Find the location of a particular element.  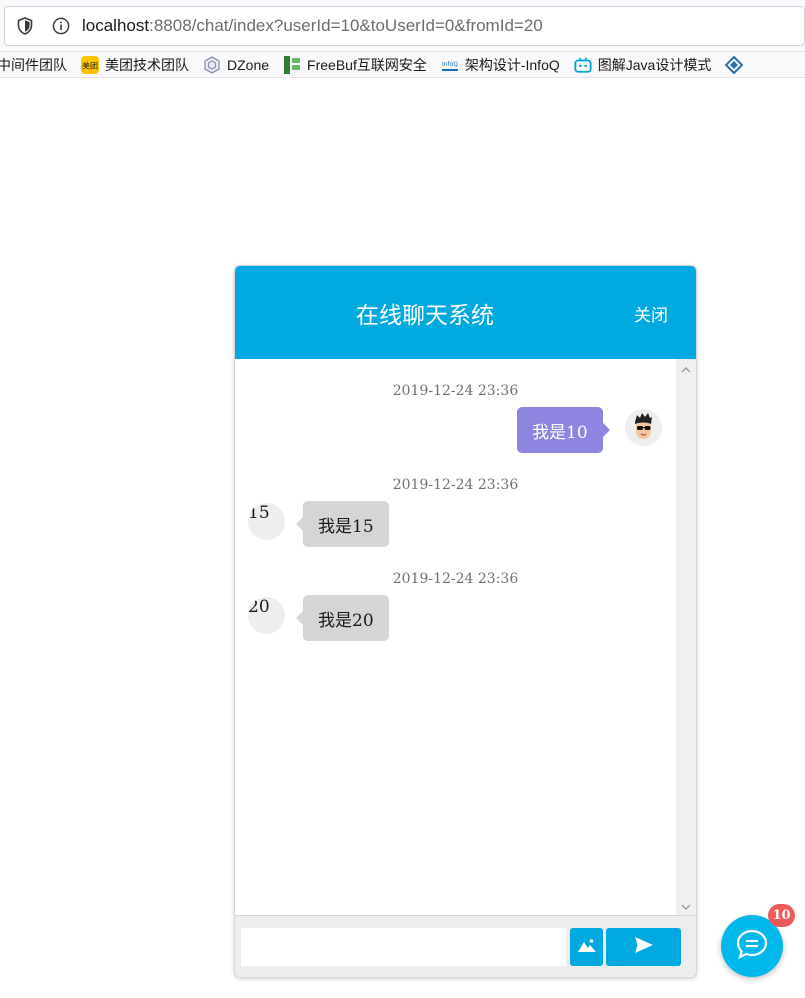

bookmark-label: FreeBuf互联网安全 is located at coordinates (367, 64).